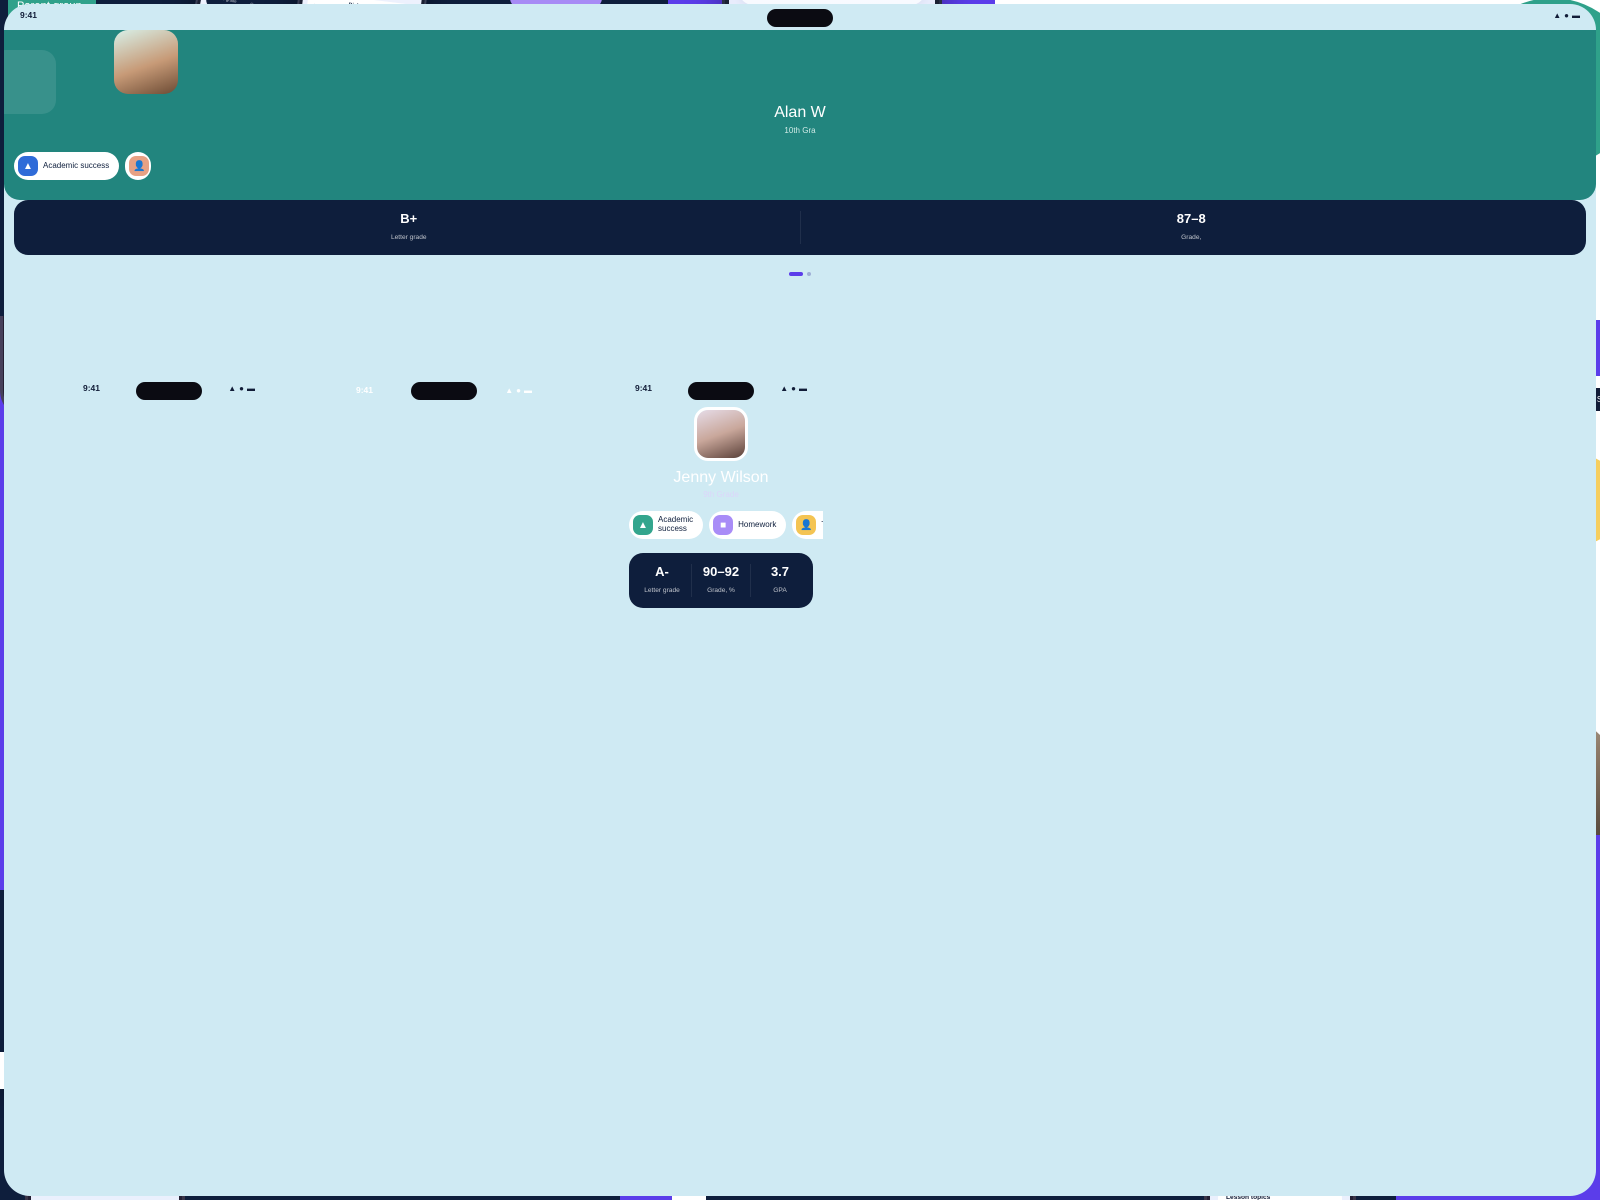 This screenshot has width=1600, height=1200. I want to click on chip-teachers: 👤 Teachers, so click(807, 525).